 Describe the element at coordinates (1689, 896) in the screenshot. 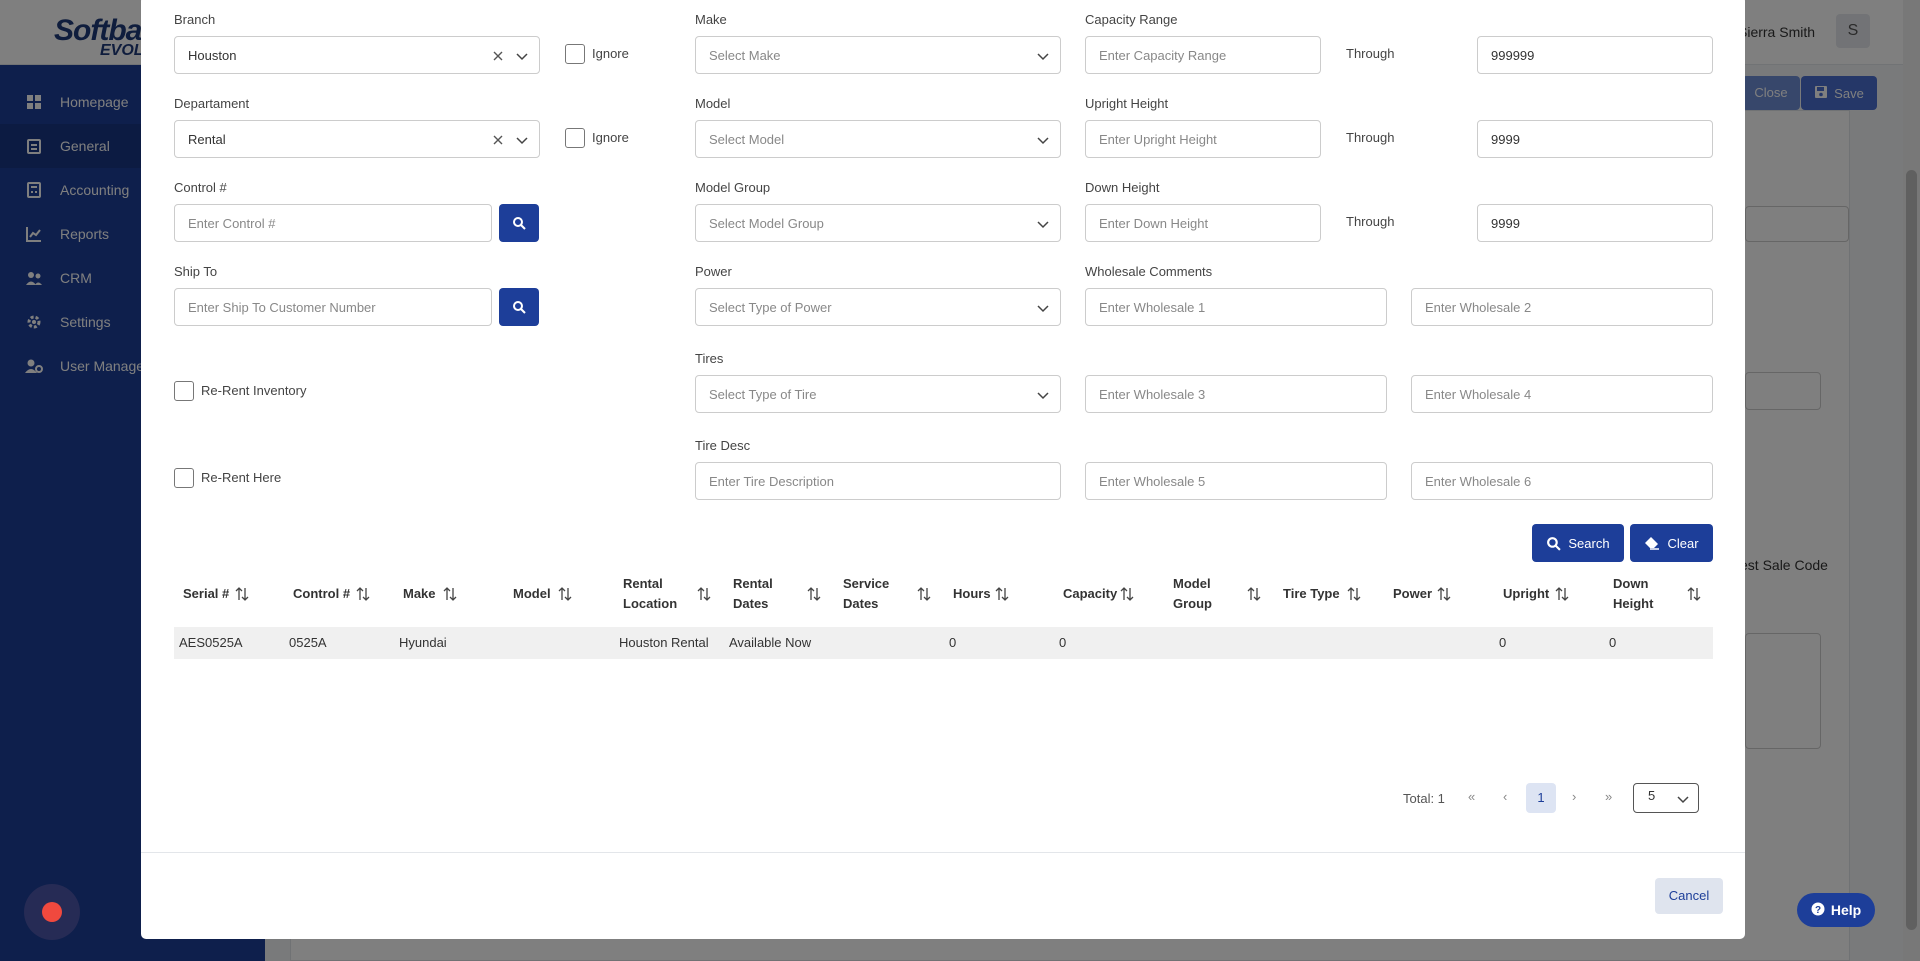

I see `cancel-button: Cancel` at that location.